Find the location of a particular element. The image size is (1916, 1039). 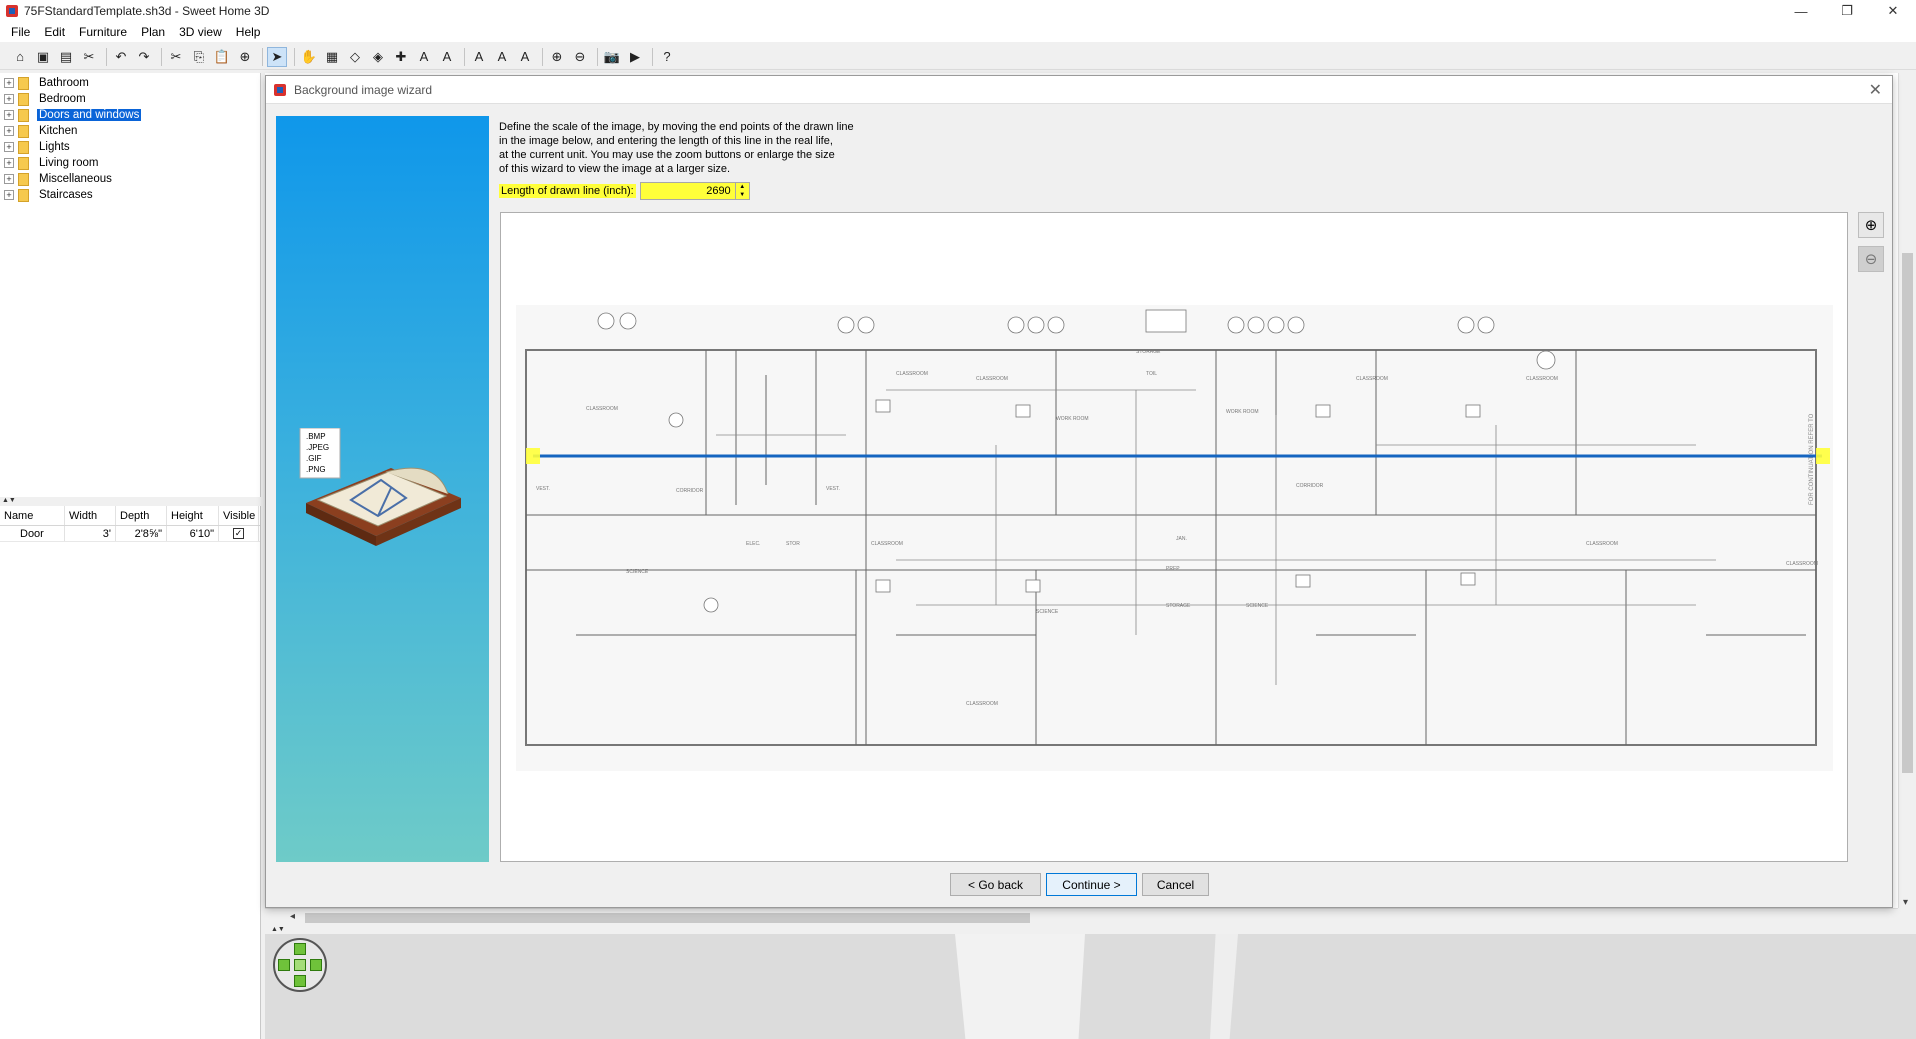

nav-center-icon is located at coordinates (300, 965).